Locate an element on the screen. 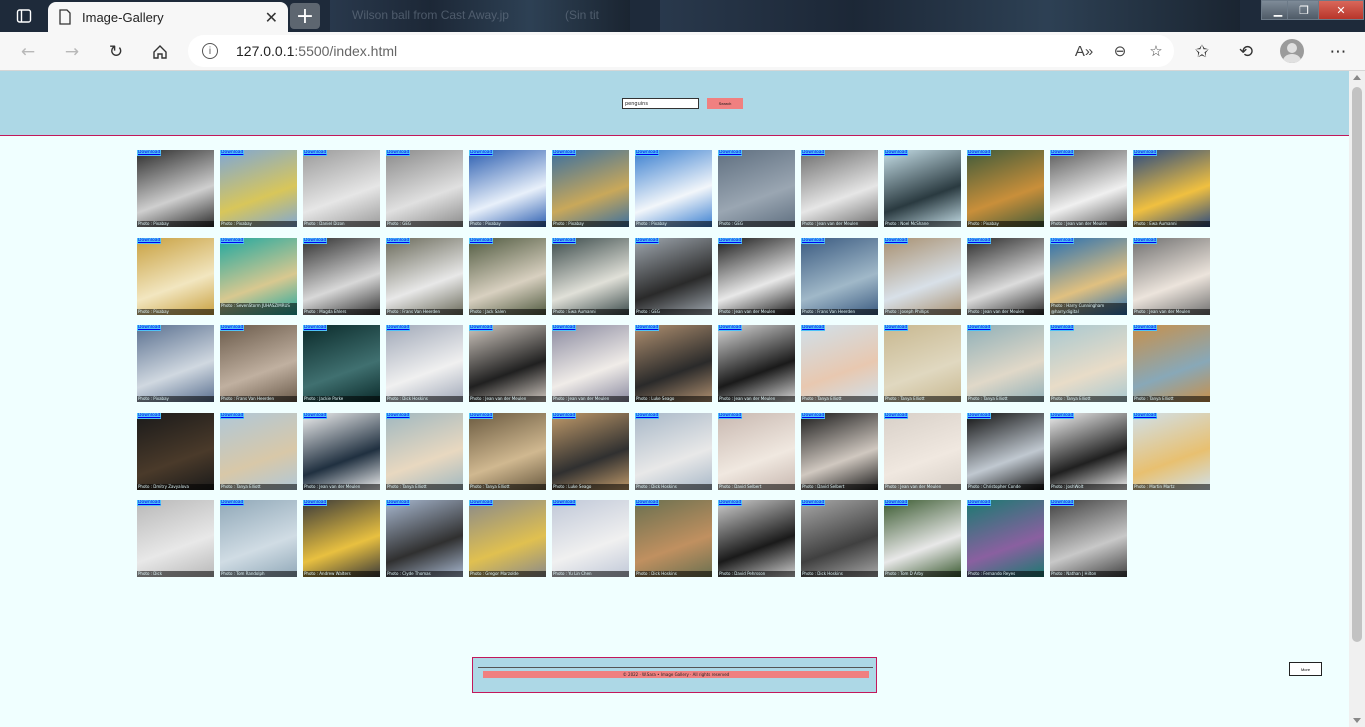 The image size is (1365, 727). maximize-button: ❐ is located at coordinates (1304, 10).